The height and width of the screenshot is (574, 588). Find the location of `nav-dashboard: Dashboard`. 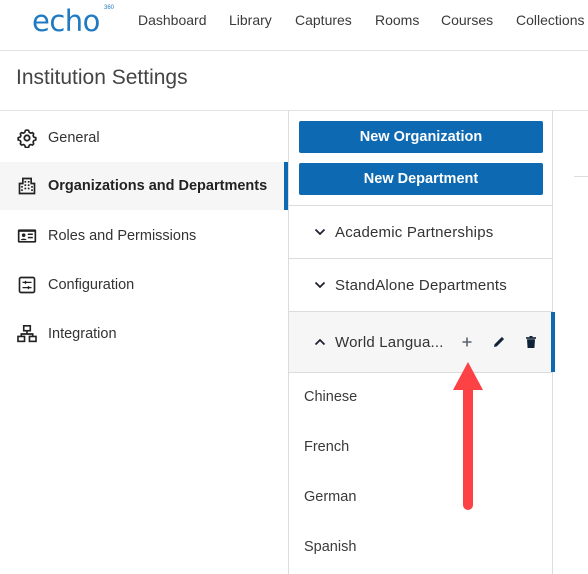

nav-dashboard: Dashboard is located at coordinates (172, 20).